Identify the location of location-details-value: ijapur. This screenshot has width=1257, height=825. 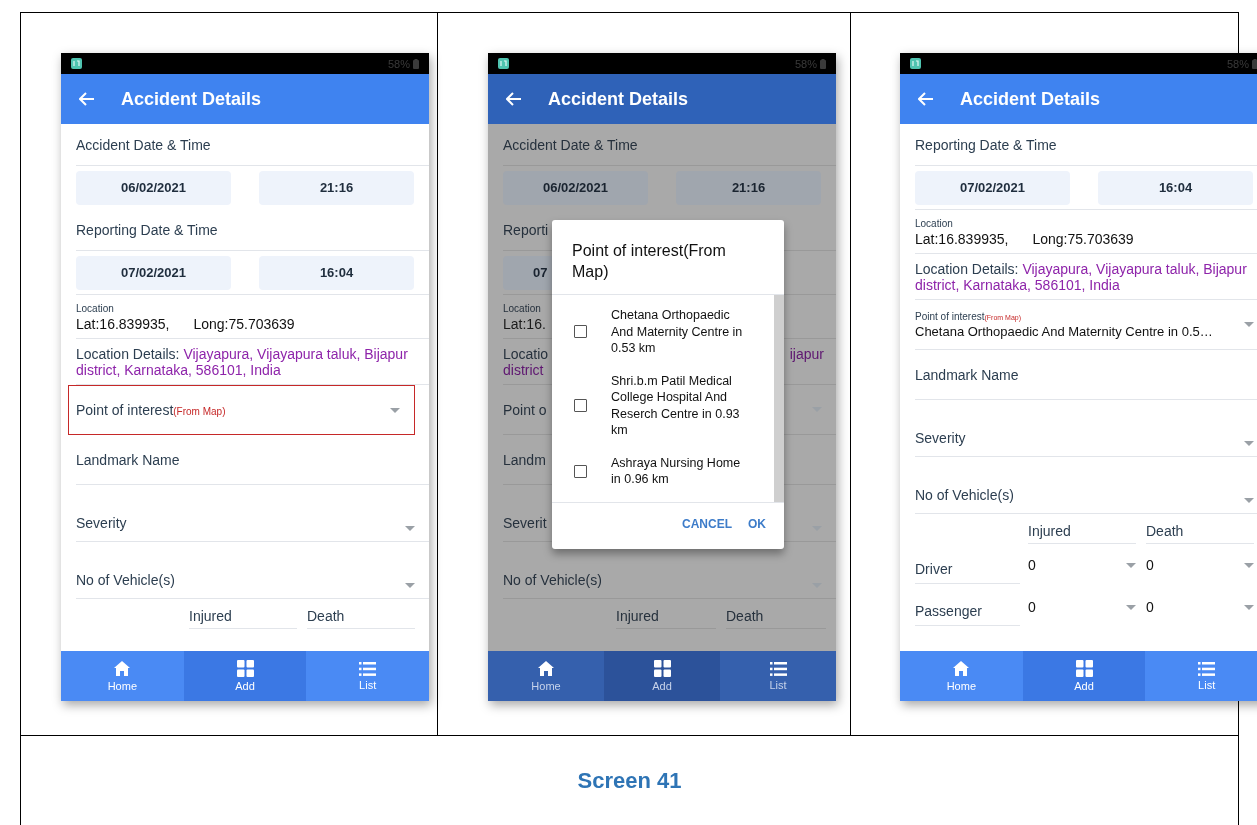
(806, 354).